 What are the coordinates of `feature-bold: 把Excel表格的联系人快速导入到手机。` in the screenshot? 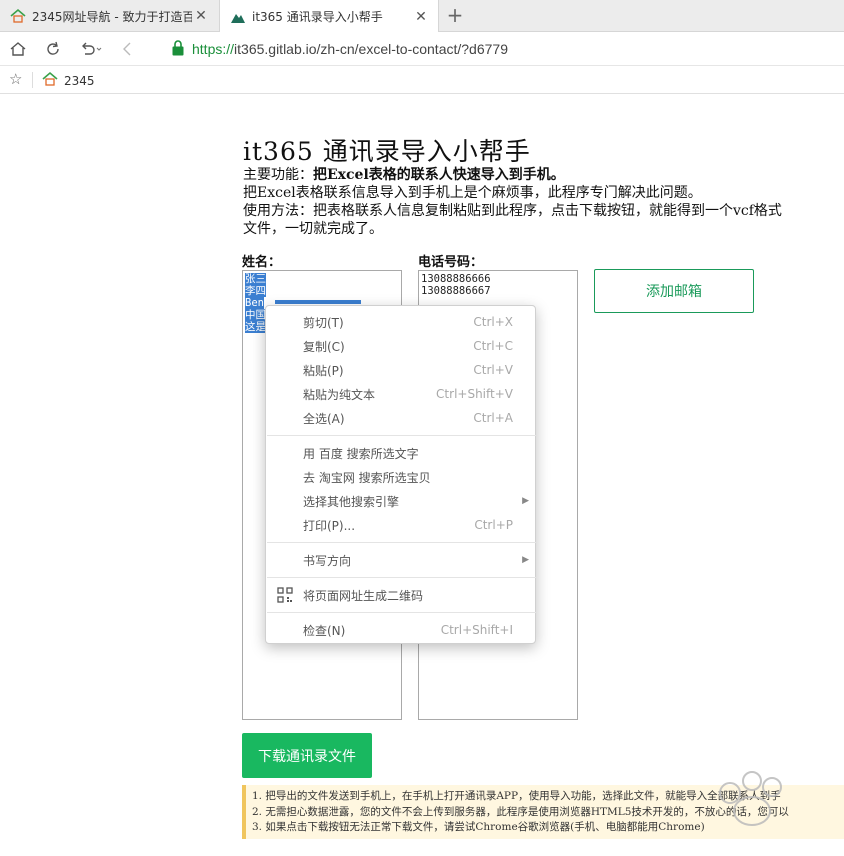 It's located at (439, 175).